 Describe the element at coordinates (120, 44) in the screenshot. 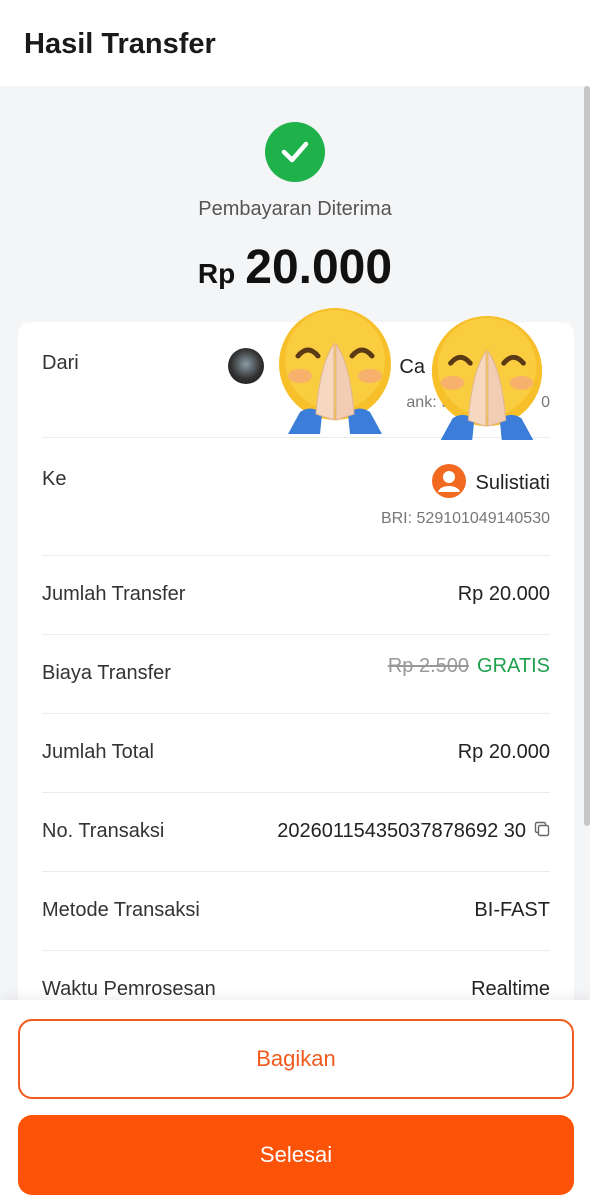

I see `page-title: Hasil Transfer` at that location.